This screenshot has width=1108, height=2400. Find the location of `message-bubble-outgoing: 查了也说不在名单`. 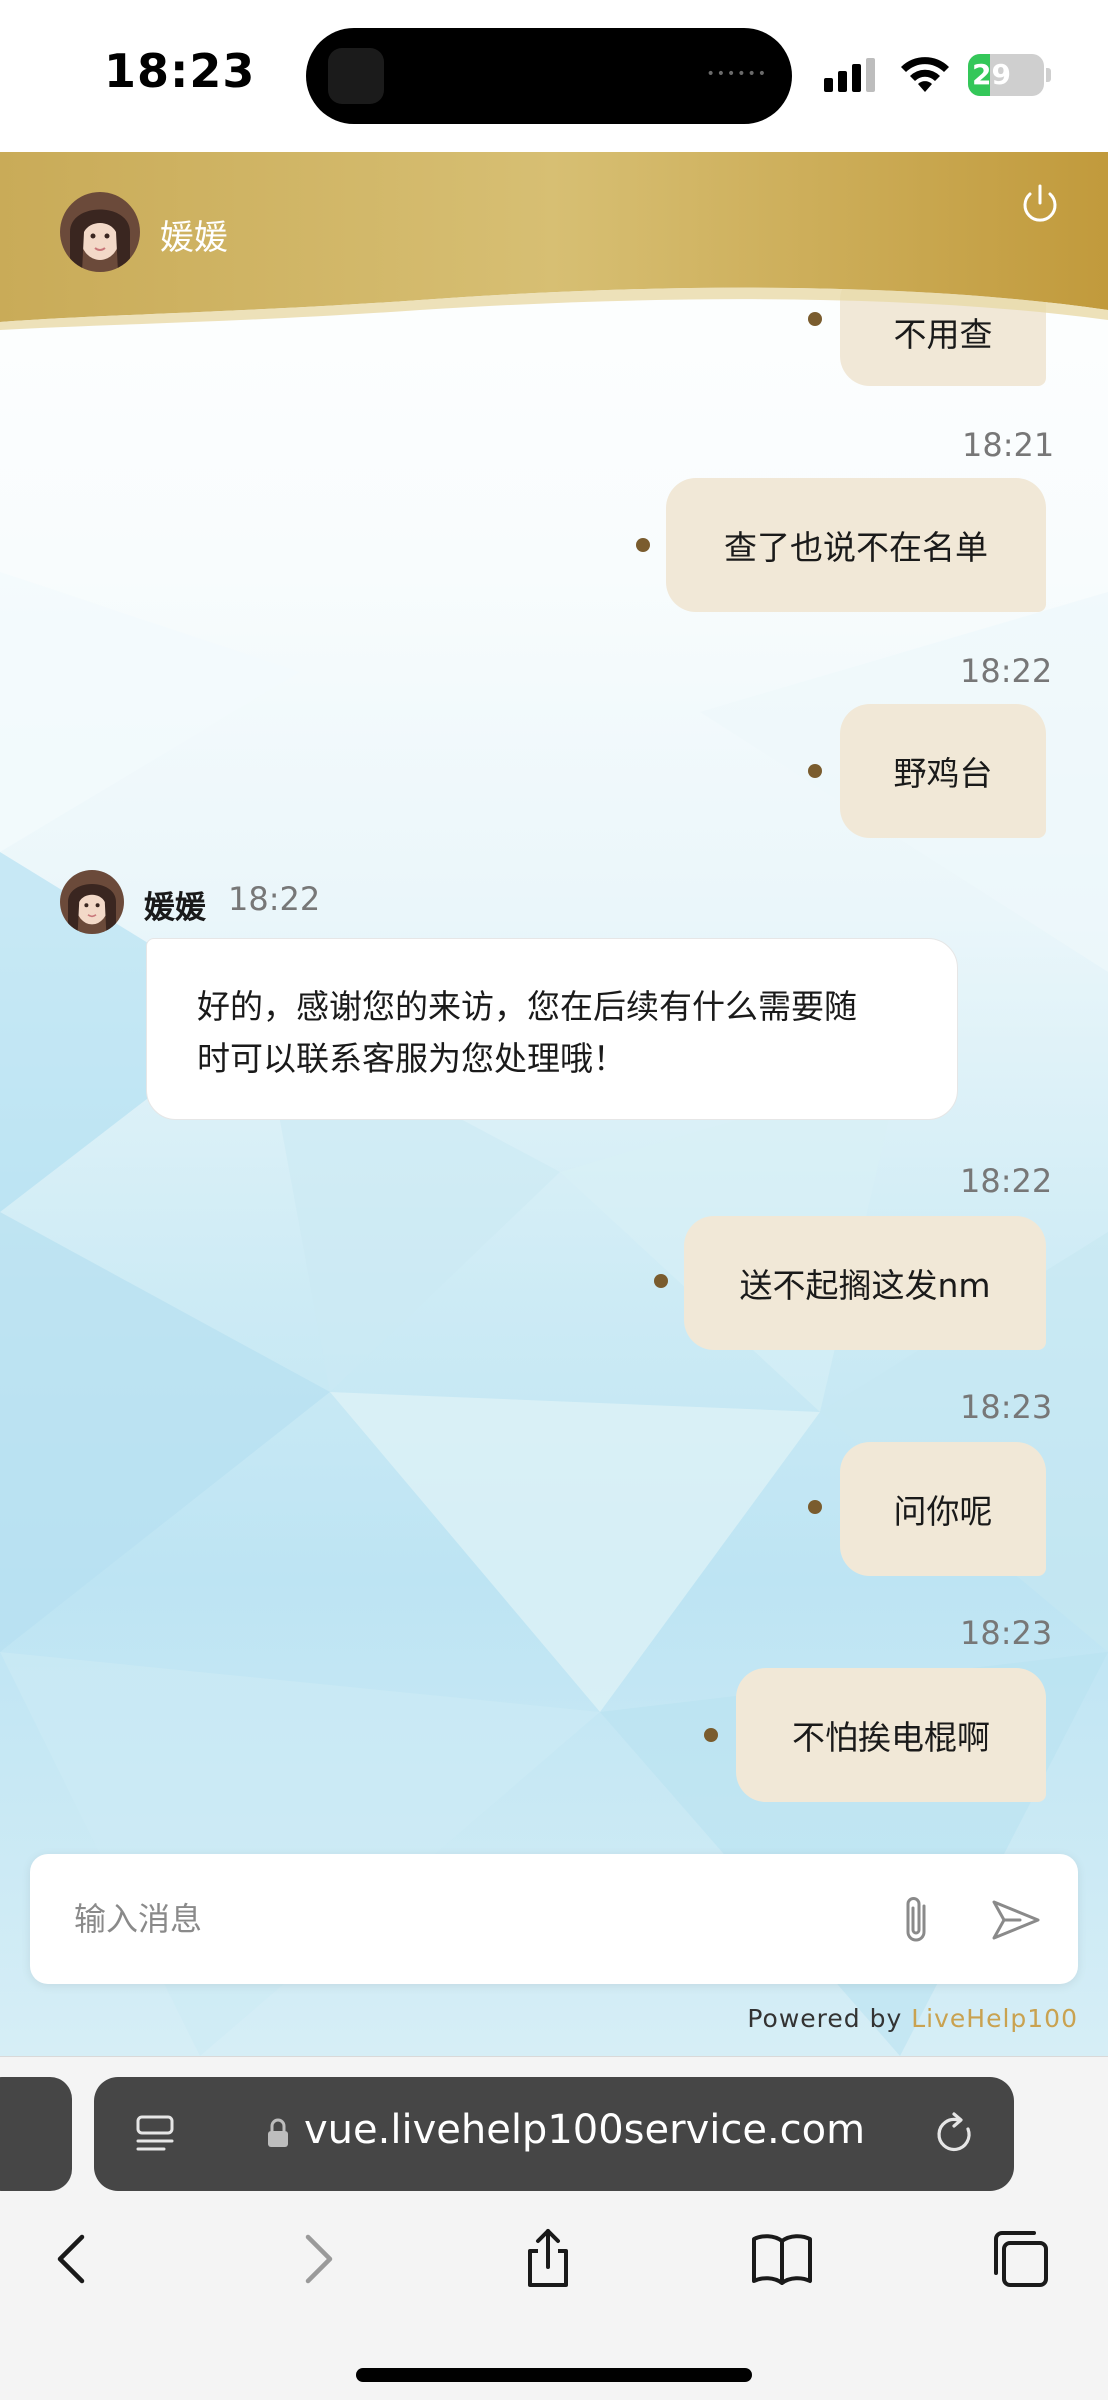

message-bubble-outgoing: 查了也说不在名单 is located at coordinates (856, 545).